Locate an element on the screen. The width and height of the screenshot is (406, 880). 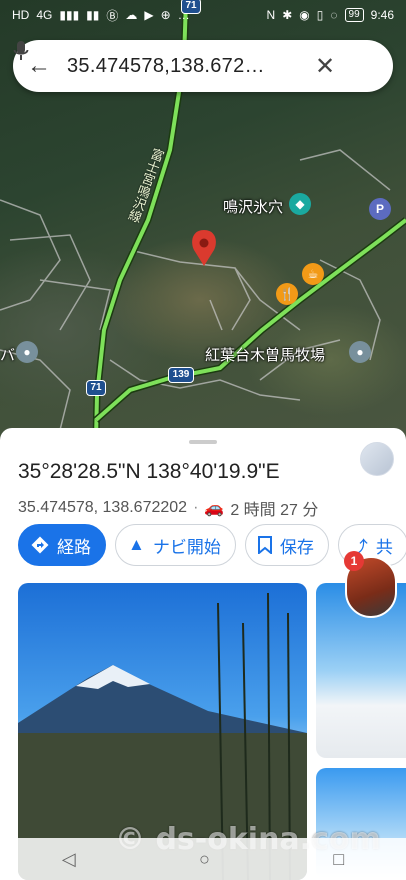
map-pin-marker is located at coordinates (204, 248).